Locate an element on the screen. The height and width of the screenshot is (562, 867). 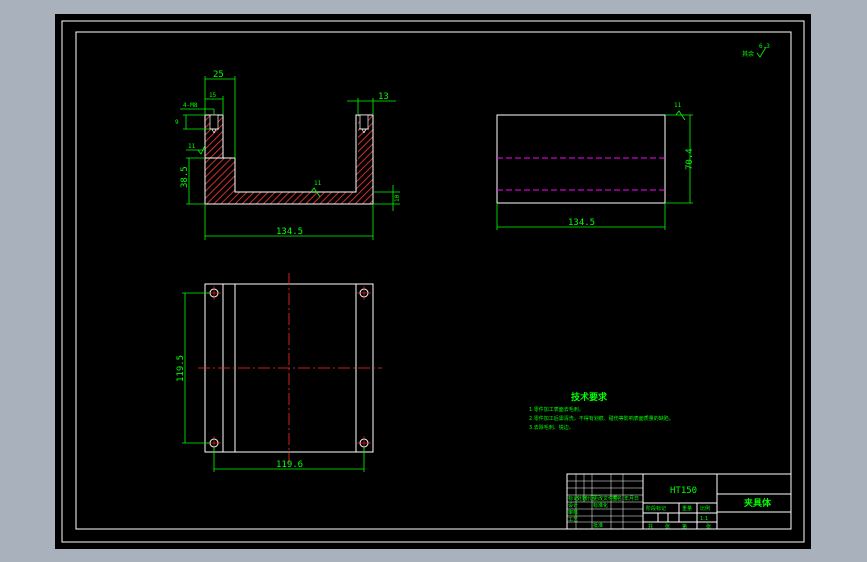
drawing-label: 其余 is located at coordinates (748, 54).